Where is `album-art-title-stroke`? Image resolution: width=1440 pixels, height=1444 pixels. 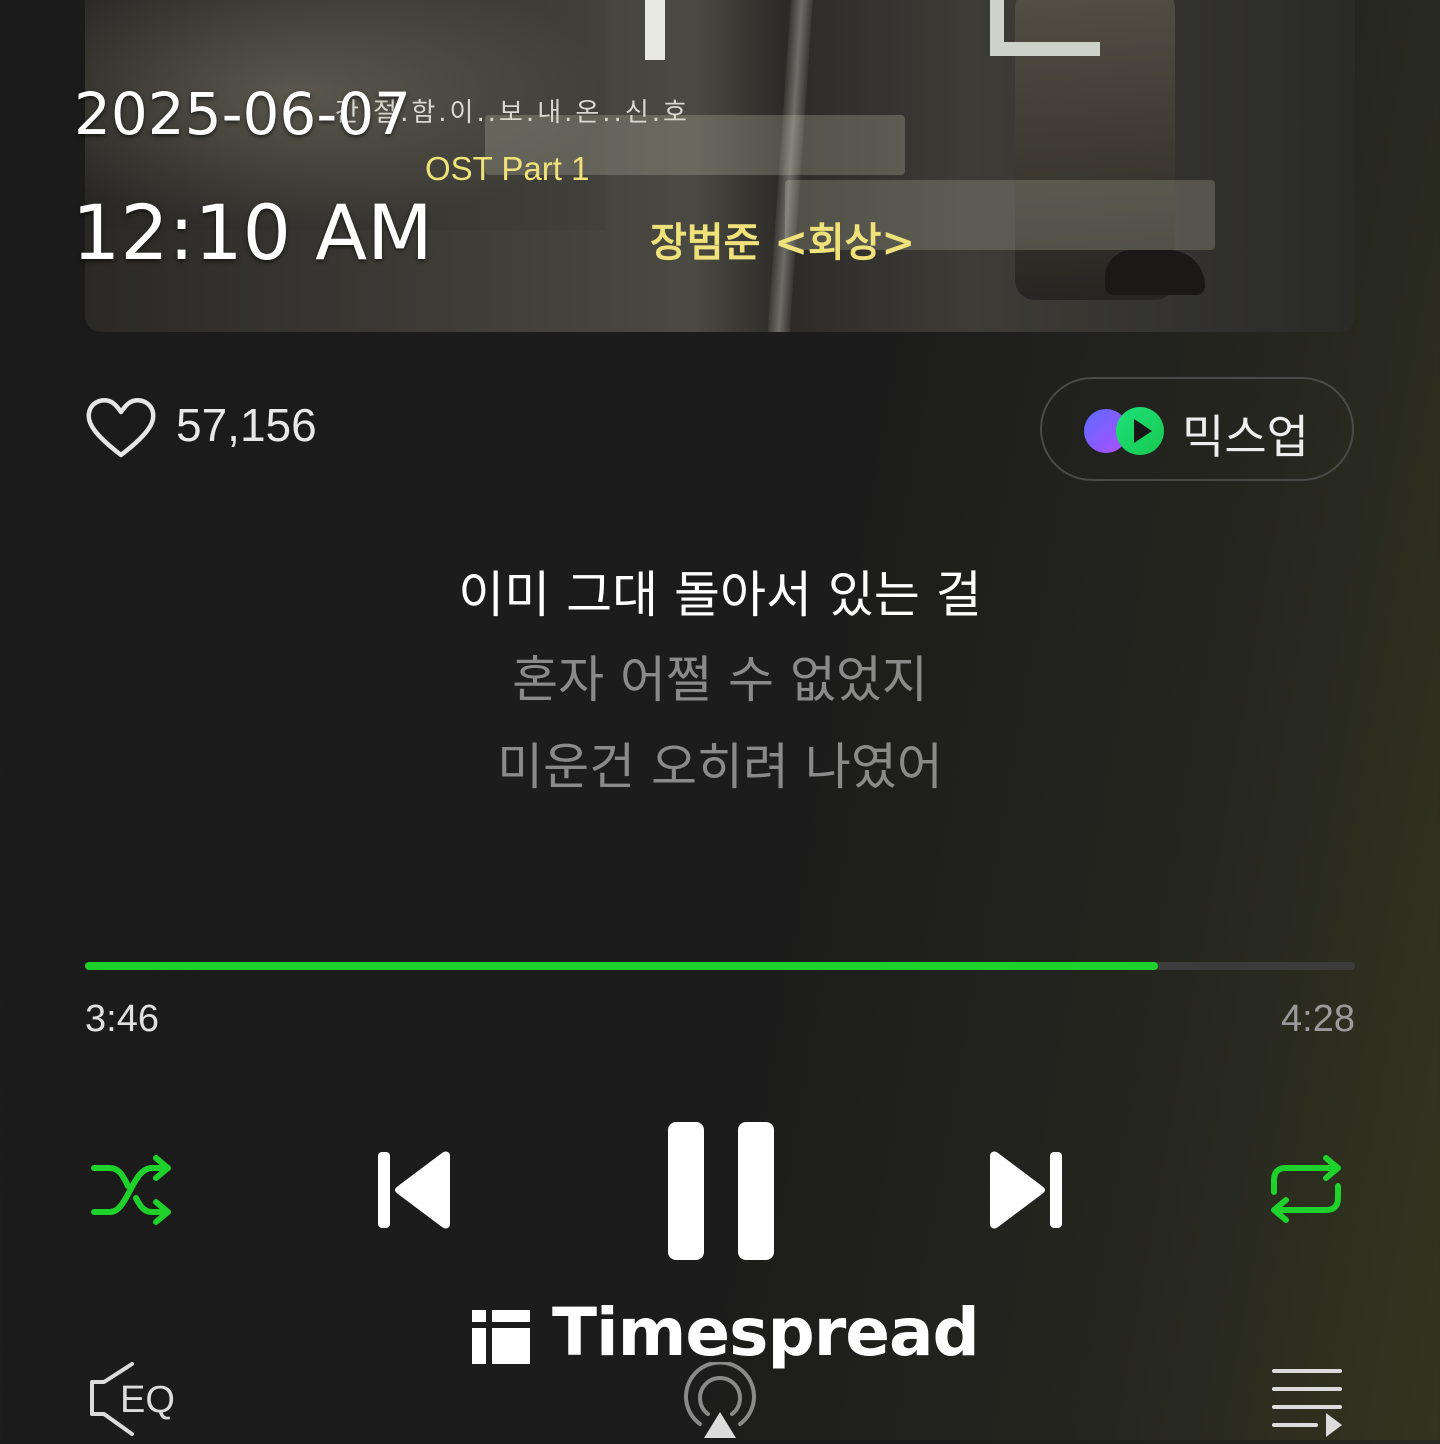 album-art-title-stroke is located at coordinates (655, 30).